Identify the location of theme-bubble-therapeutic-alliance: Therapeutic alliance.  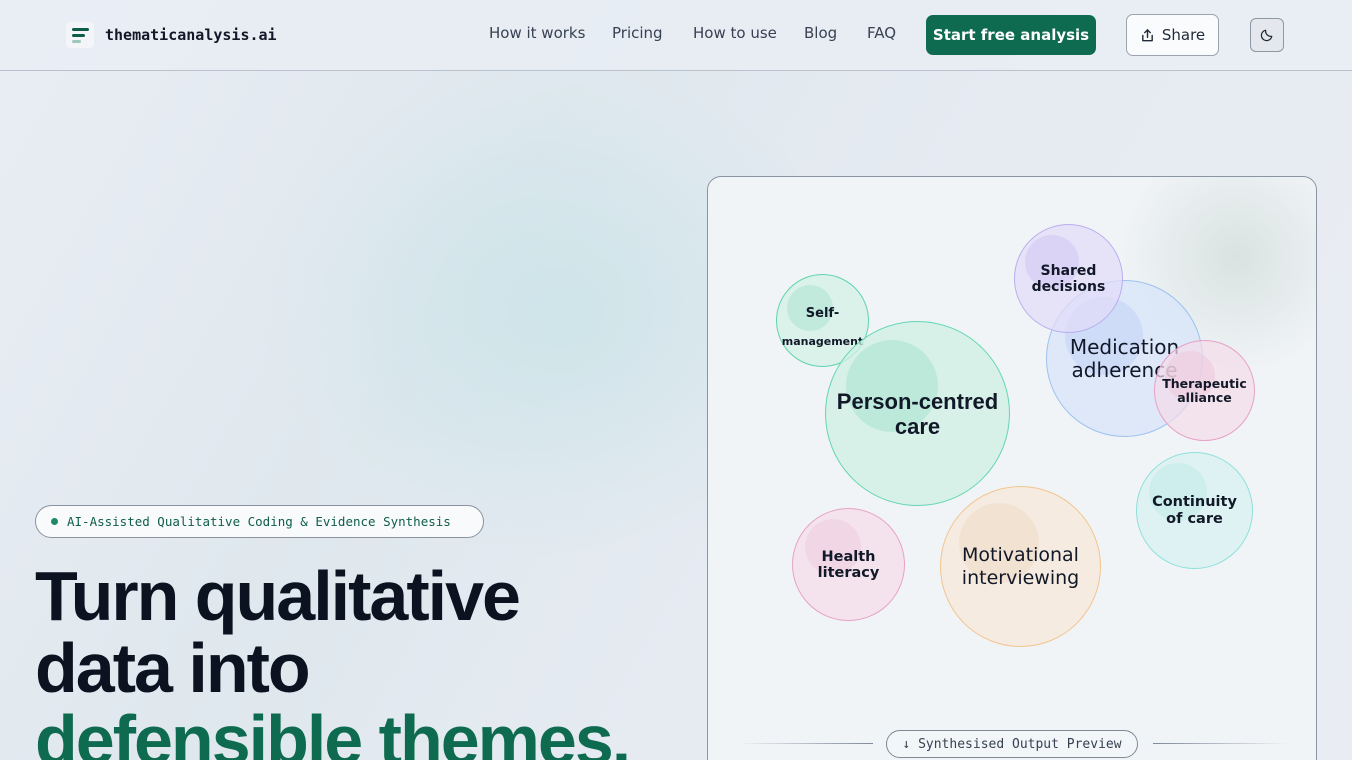
(1204, 390).